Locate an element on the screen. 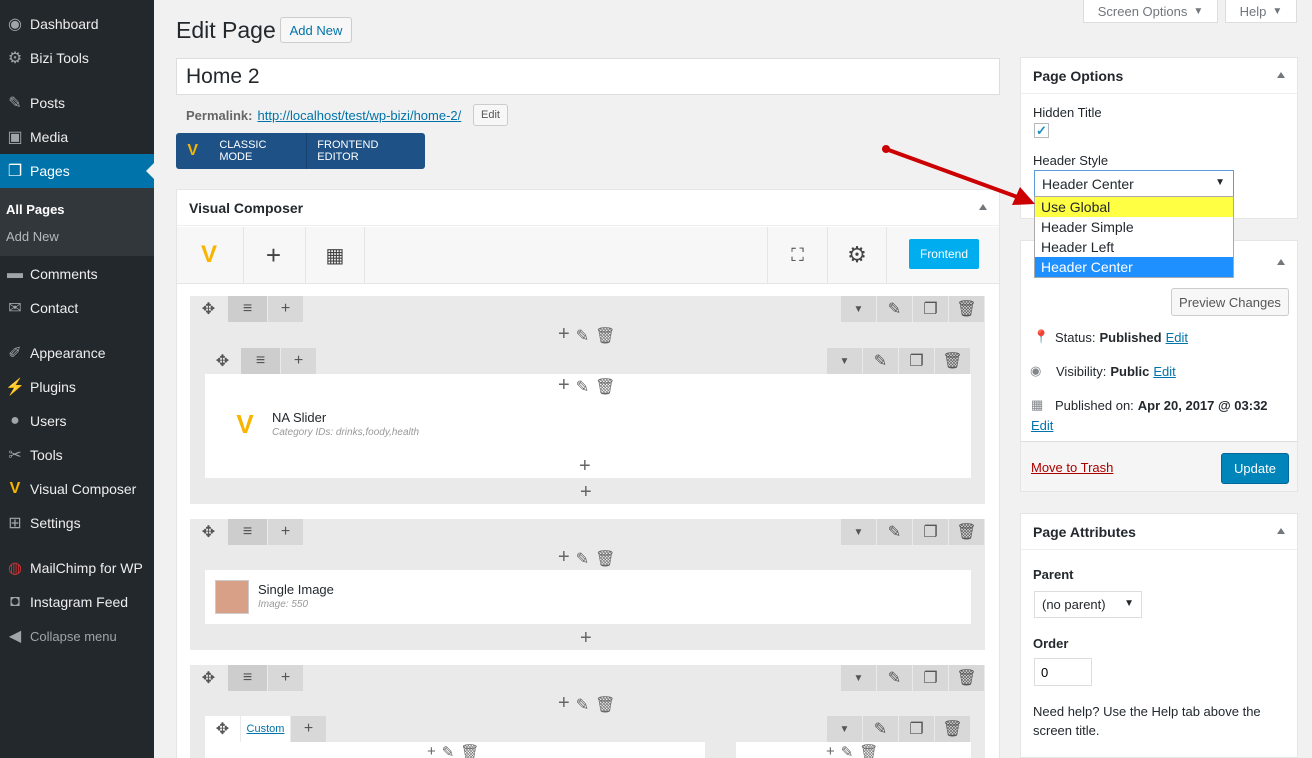 Image resolution: width=1312 pixels, height=758 pixels. menu-plugins: ⚡ Plugins is located at coordinates (77, 387).